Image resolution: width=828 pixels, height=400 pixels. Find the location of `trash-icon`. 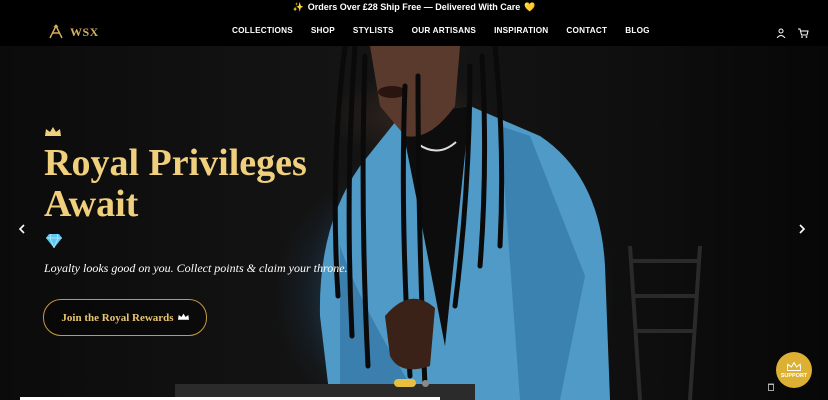

trash-icon is located at coordinates (771, 384).